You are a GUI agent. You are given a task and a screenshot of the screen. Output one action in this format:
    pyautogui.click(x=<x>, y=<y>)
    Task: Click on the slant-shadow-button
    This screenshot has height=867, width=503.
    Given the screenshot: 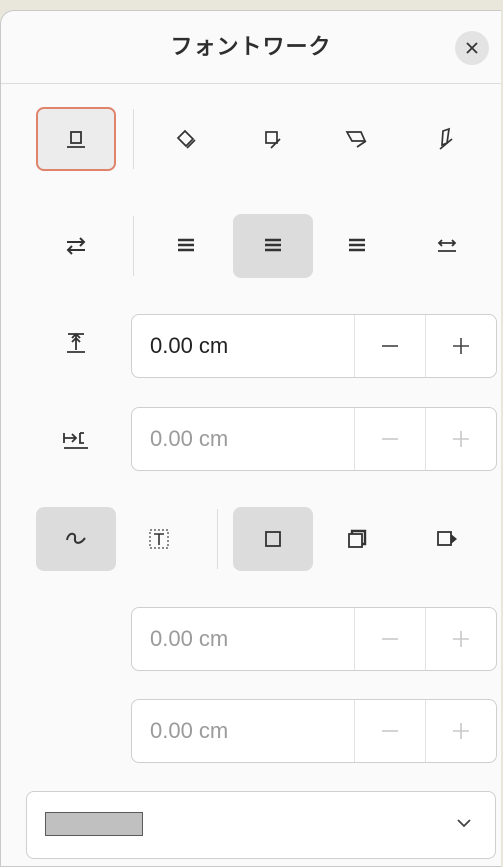 What is the action you would take?
    pyautogui.click(x=447, y=539)
    